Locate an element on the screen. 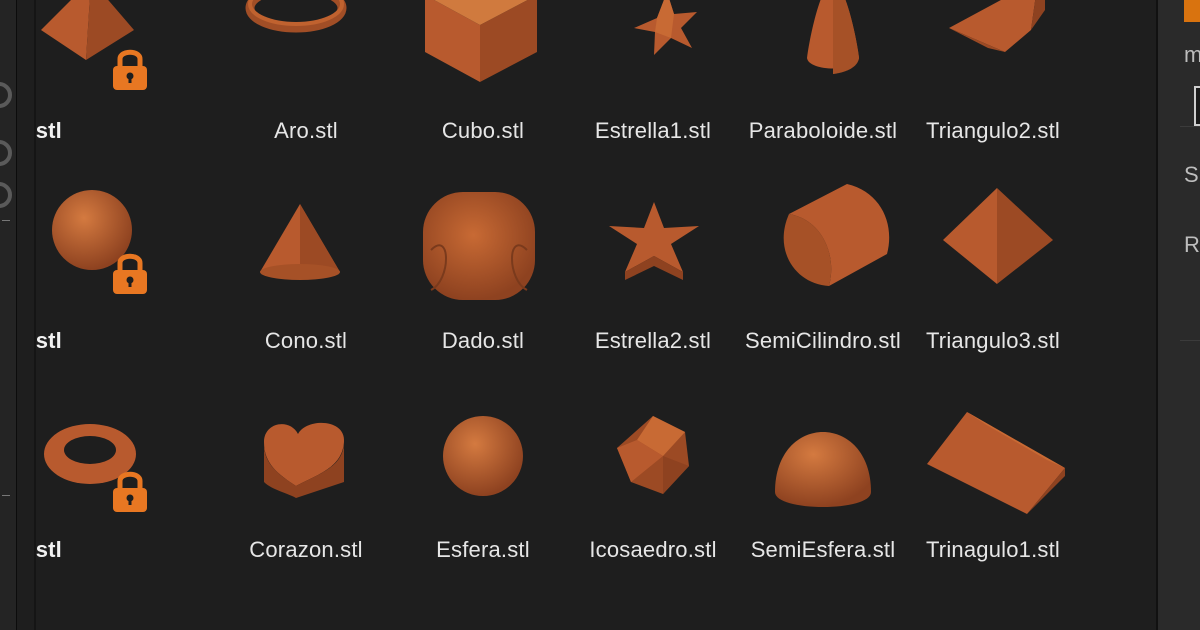 The image size is (1200, 630). file-name-label: Esfera.stl is located at coordinates (483, 549).